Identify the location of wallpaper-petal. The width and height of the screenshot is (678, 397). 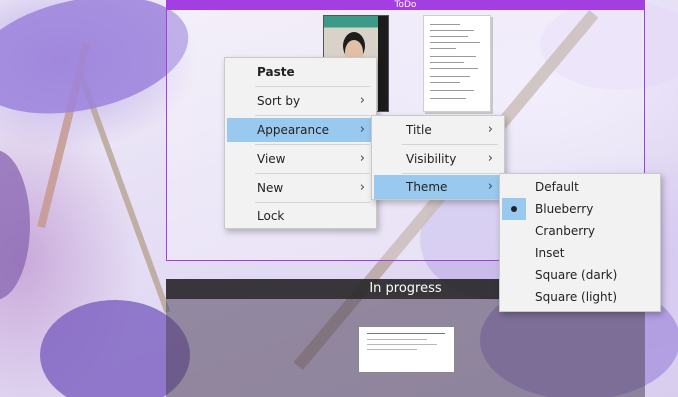
(15, 225).